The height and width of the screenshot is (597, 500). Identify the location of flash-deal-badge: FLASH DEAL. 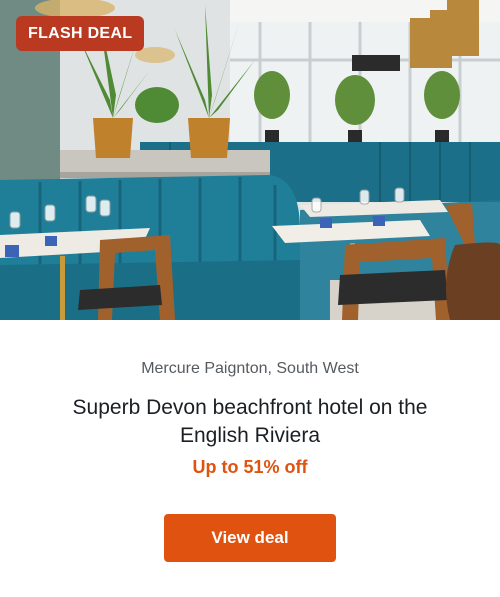
(80, 33).